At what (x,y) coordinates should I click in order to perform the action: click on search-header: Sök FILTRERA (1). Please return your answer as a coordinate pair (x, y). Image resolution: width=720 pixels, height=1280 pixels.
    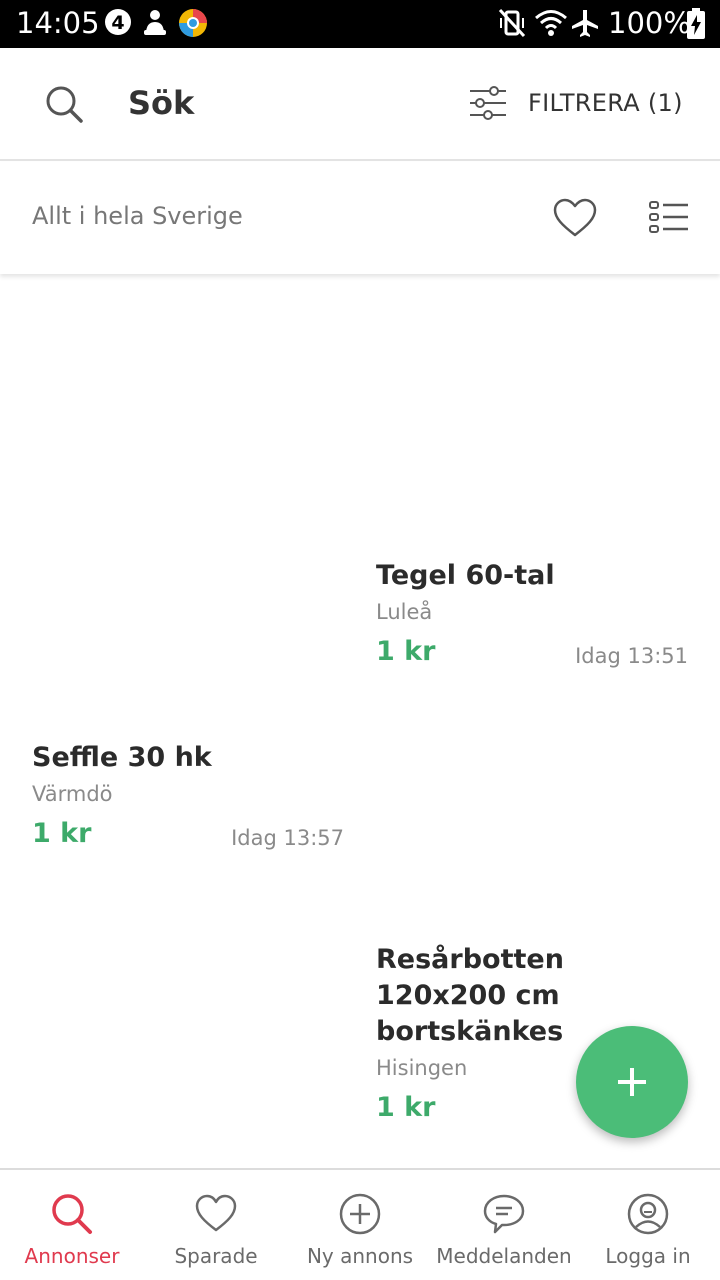
    Looking at the image, I should click on (360, 104).